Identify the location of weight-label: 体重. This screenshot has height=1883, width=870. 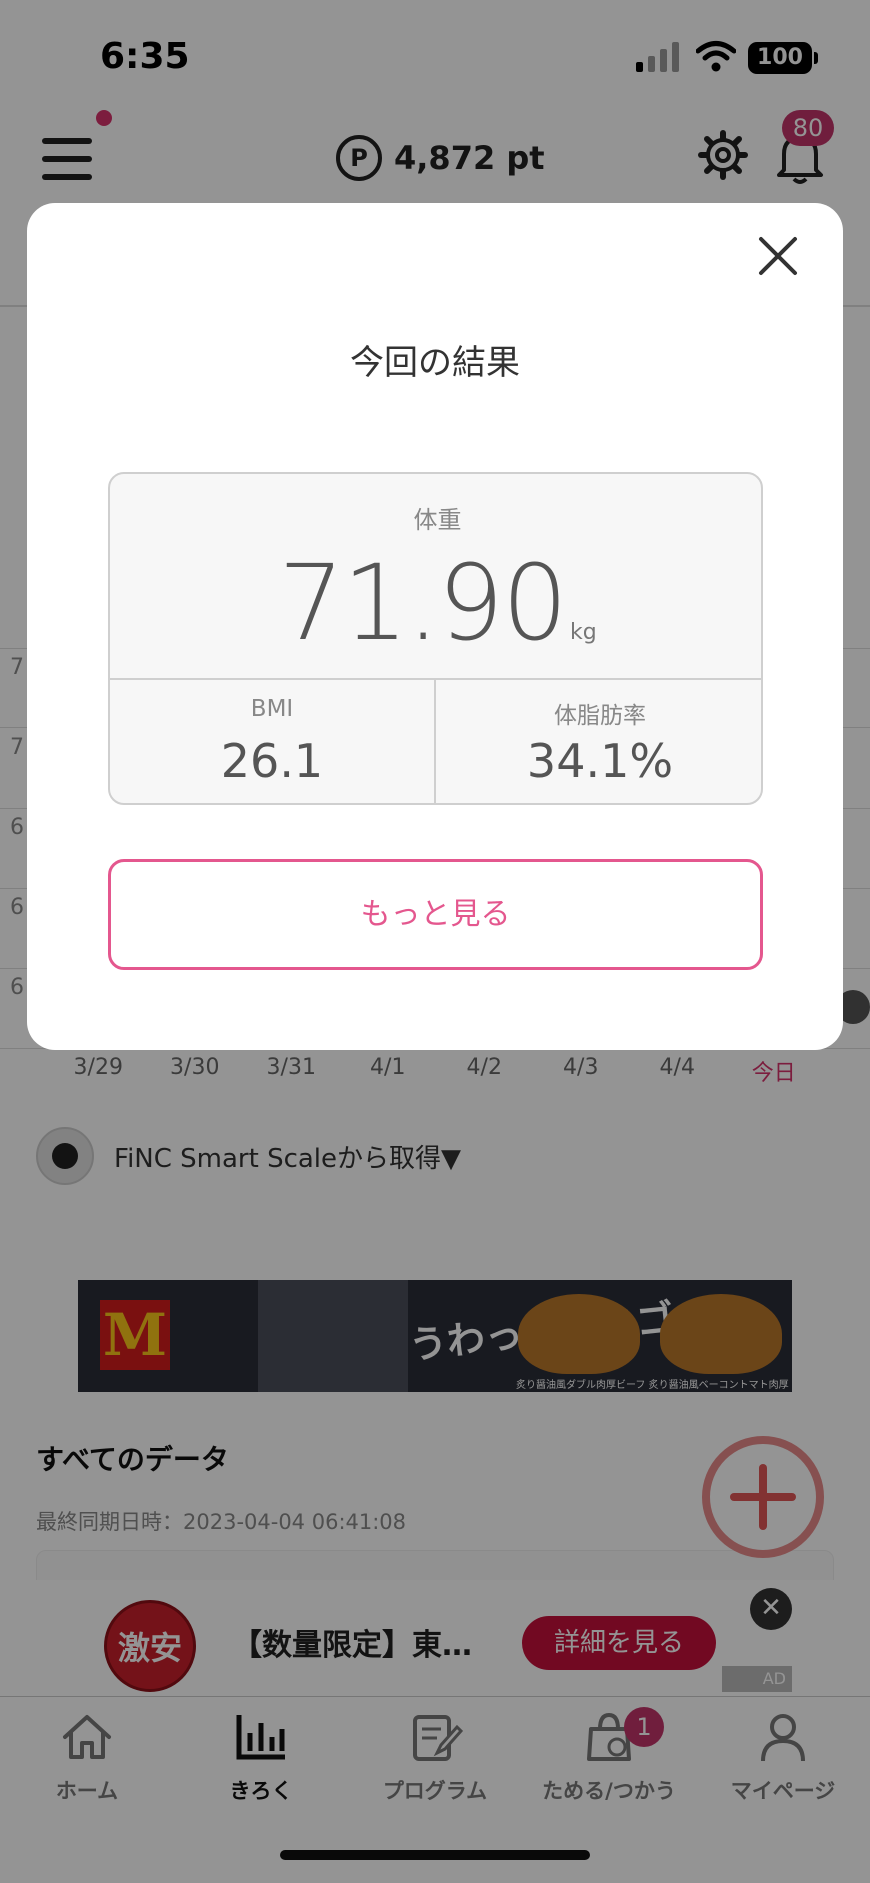
(437, 520).